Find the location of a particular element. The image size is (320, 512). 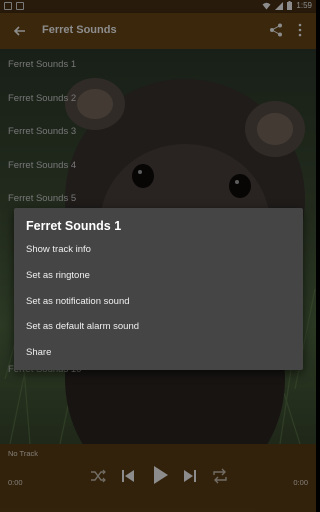

show-track-info-option: Show track info is located at coordinates (158, 250).